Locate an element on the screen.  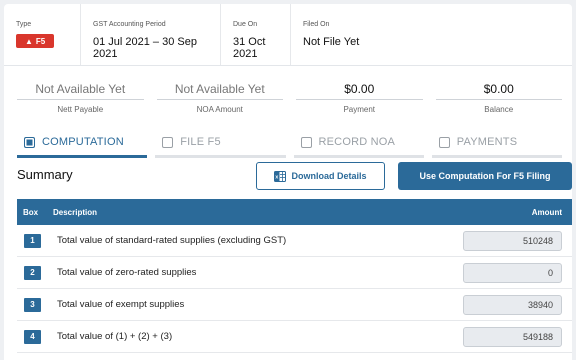
box-number: 4 is located at coordinates (32, 336).